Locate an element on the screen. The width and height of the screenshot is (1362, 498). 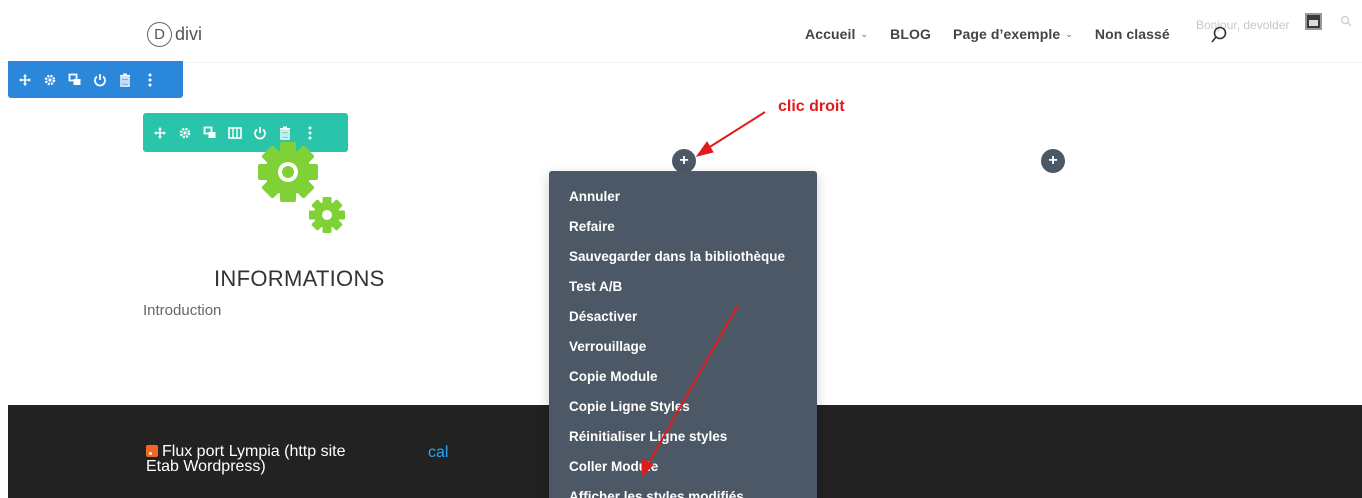
nav-label: BLOG is located at coordinates (910, 34).